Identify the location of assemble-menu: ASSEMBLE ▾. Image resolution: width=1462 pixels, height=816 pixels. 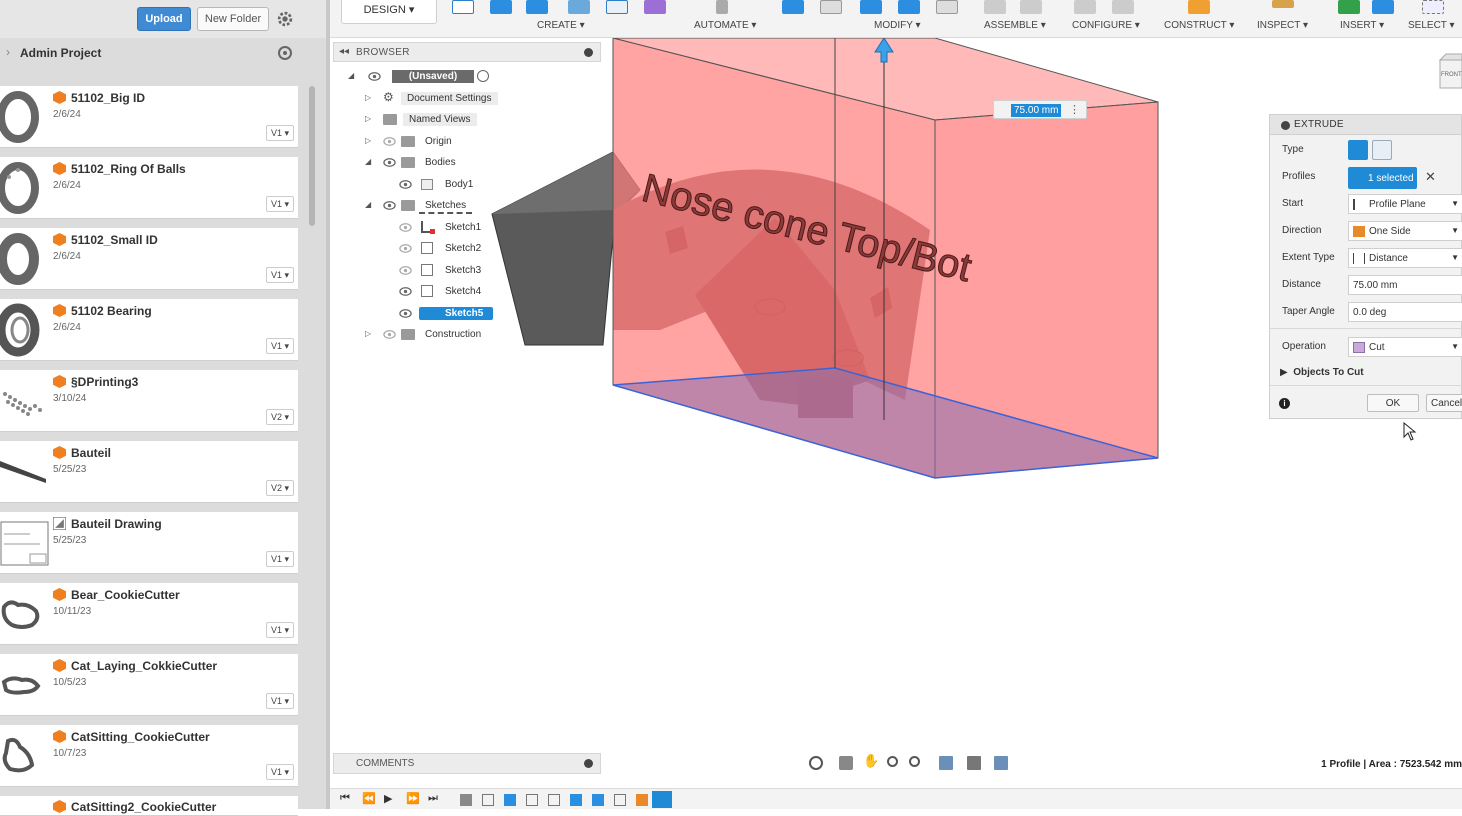
(1015, 25).